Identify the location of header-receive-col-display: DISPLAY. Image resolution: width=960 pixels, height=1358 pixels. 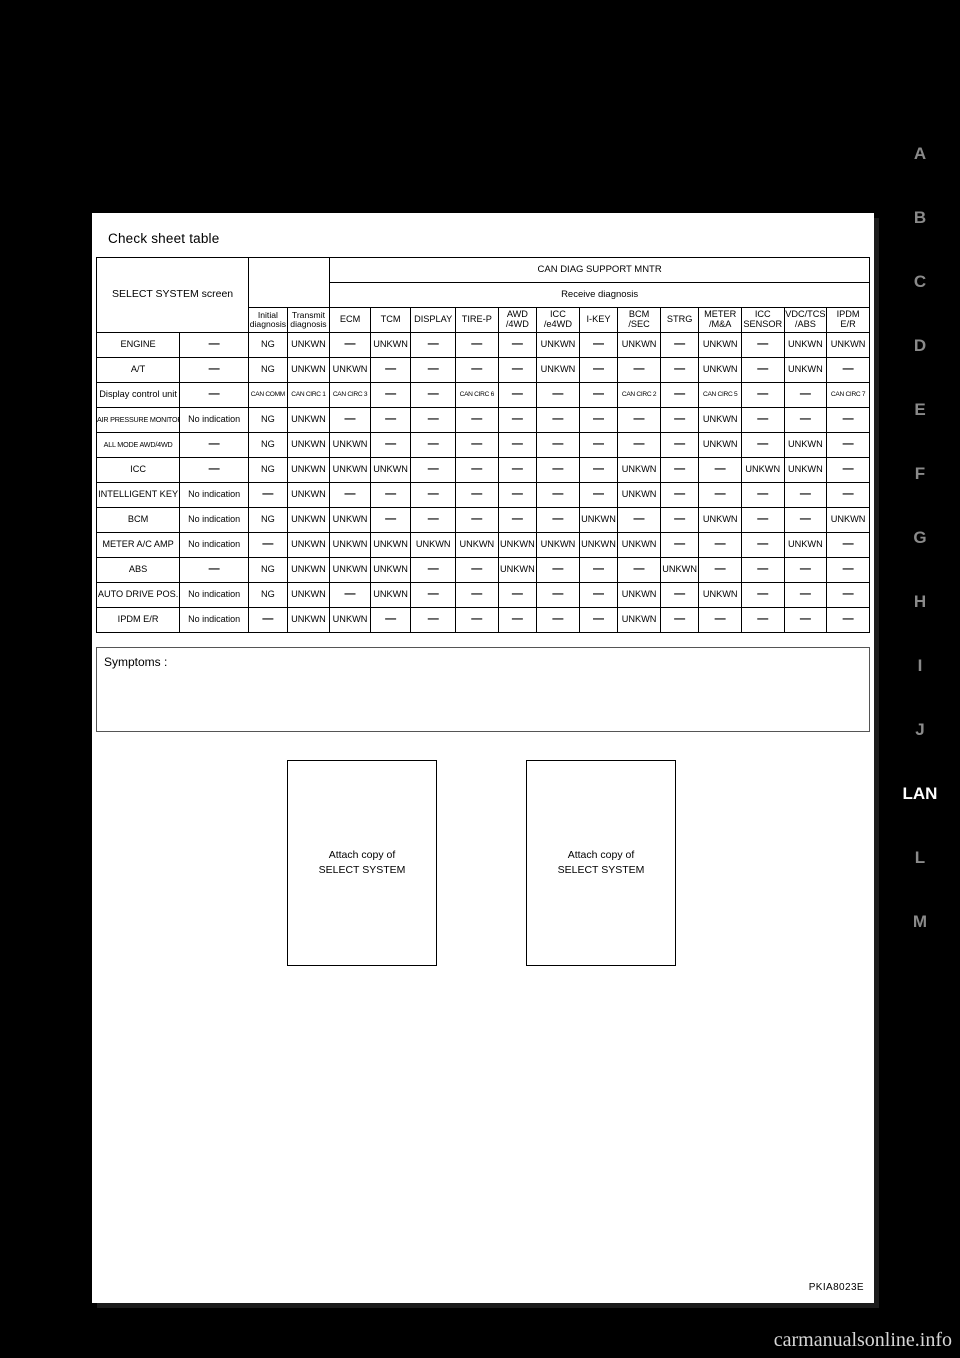
(433, 320).